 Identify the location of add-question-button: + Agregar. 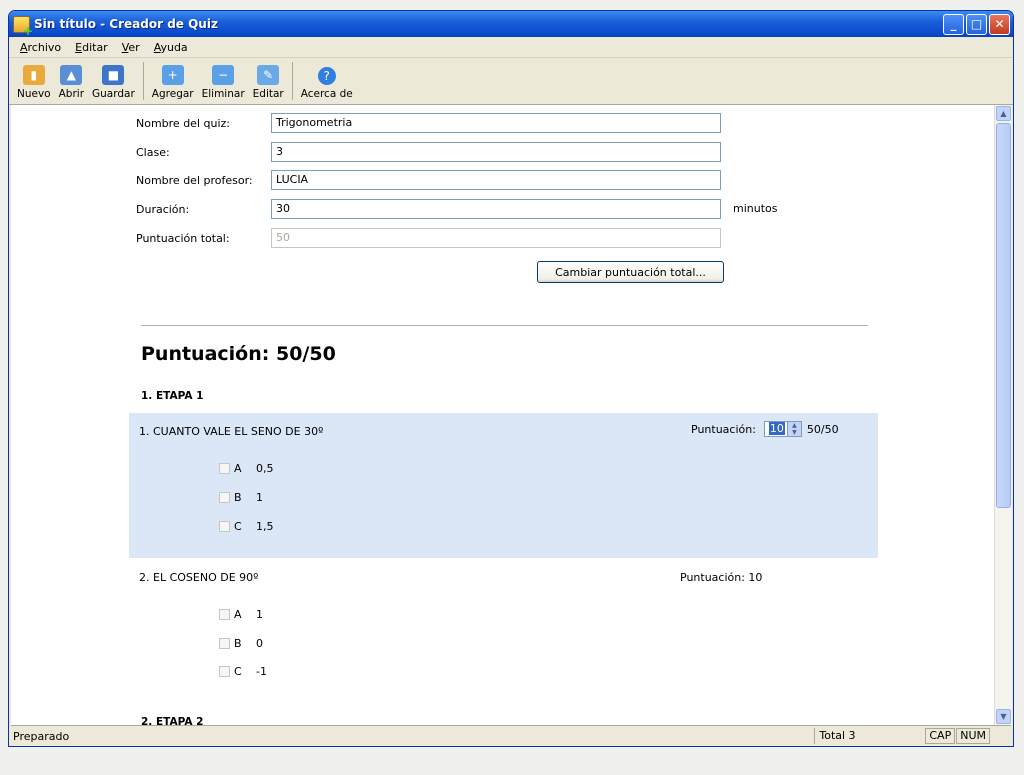
(173, 84).